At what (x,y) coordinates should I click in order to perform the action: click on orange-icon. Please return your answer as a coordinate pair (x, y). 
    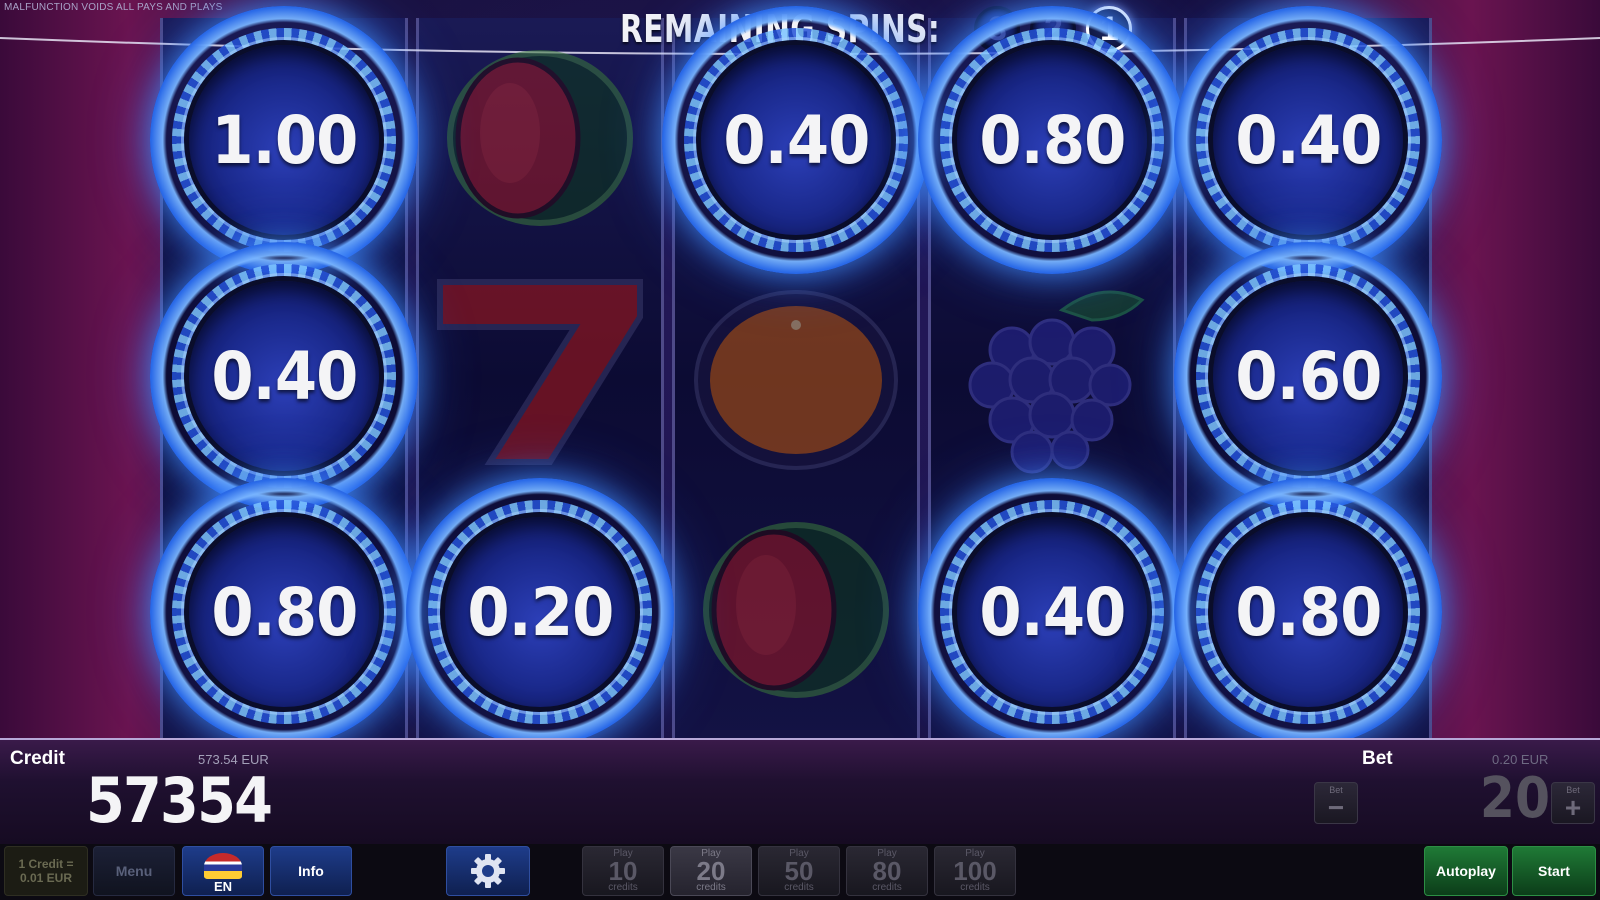
    Looking at the image, I should click on (796, 380).